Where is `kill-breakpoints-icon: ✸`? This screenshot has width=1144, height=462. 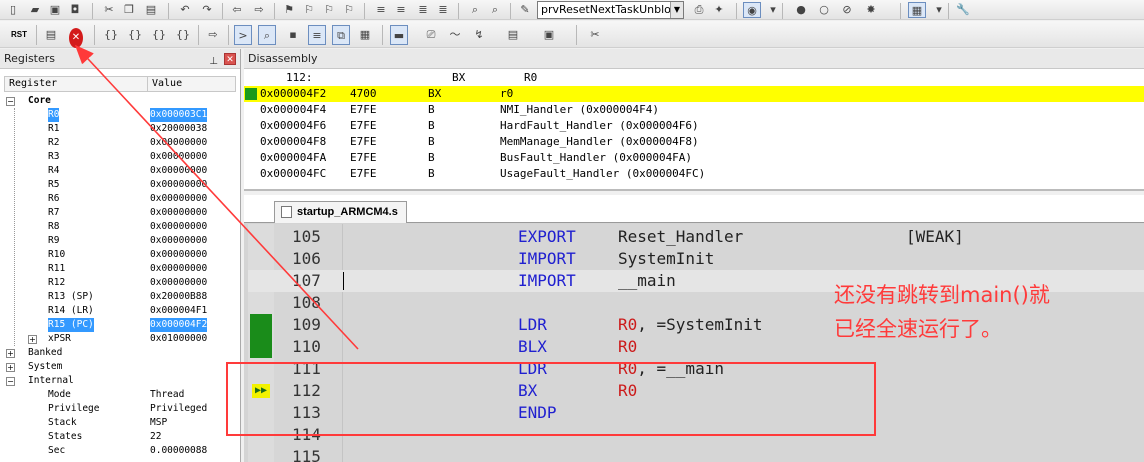
kill-breakpoints-icon: ✸ is located at coordinates (871, 10).